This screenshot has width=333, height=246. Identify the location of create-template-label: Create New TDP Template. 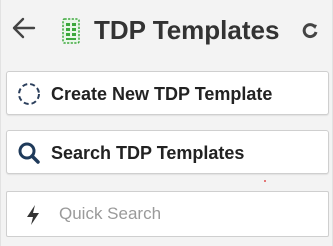
(162, 94).